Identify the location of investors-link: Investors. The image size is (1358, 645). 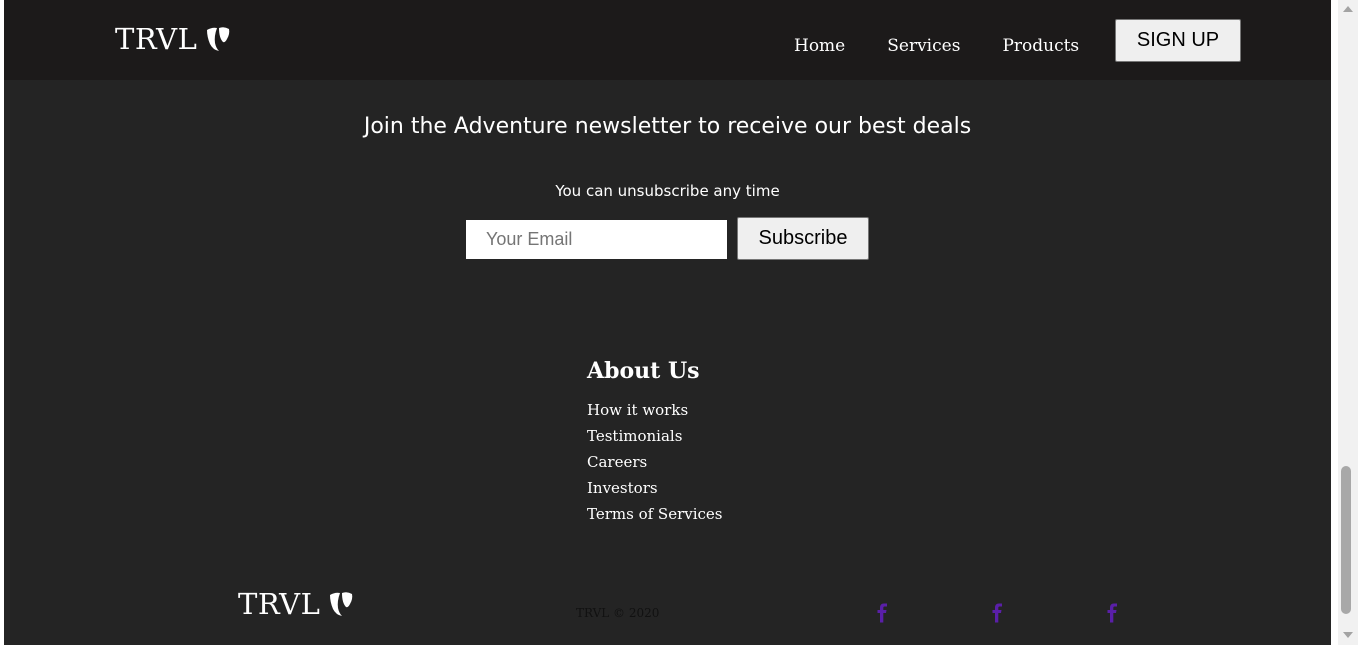
(655, 488).